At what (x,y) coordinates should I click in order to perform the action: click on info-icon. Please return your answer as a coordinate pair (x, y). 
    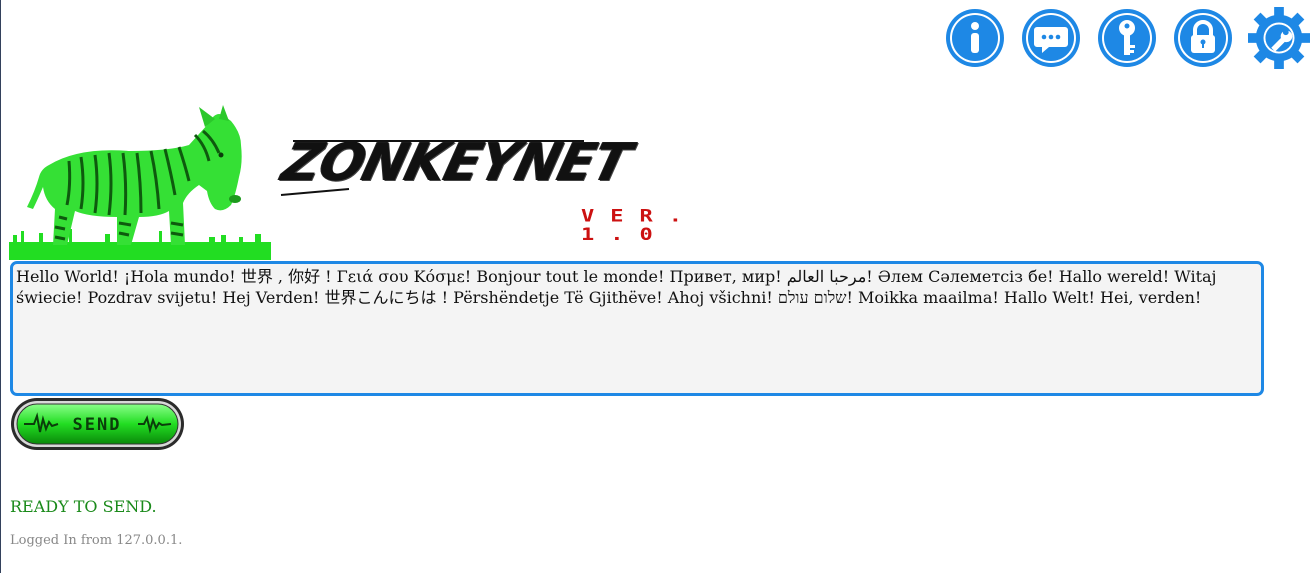
    Looking at the image, I should click on (975, 38).